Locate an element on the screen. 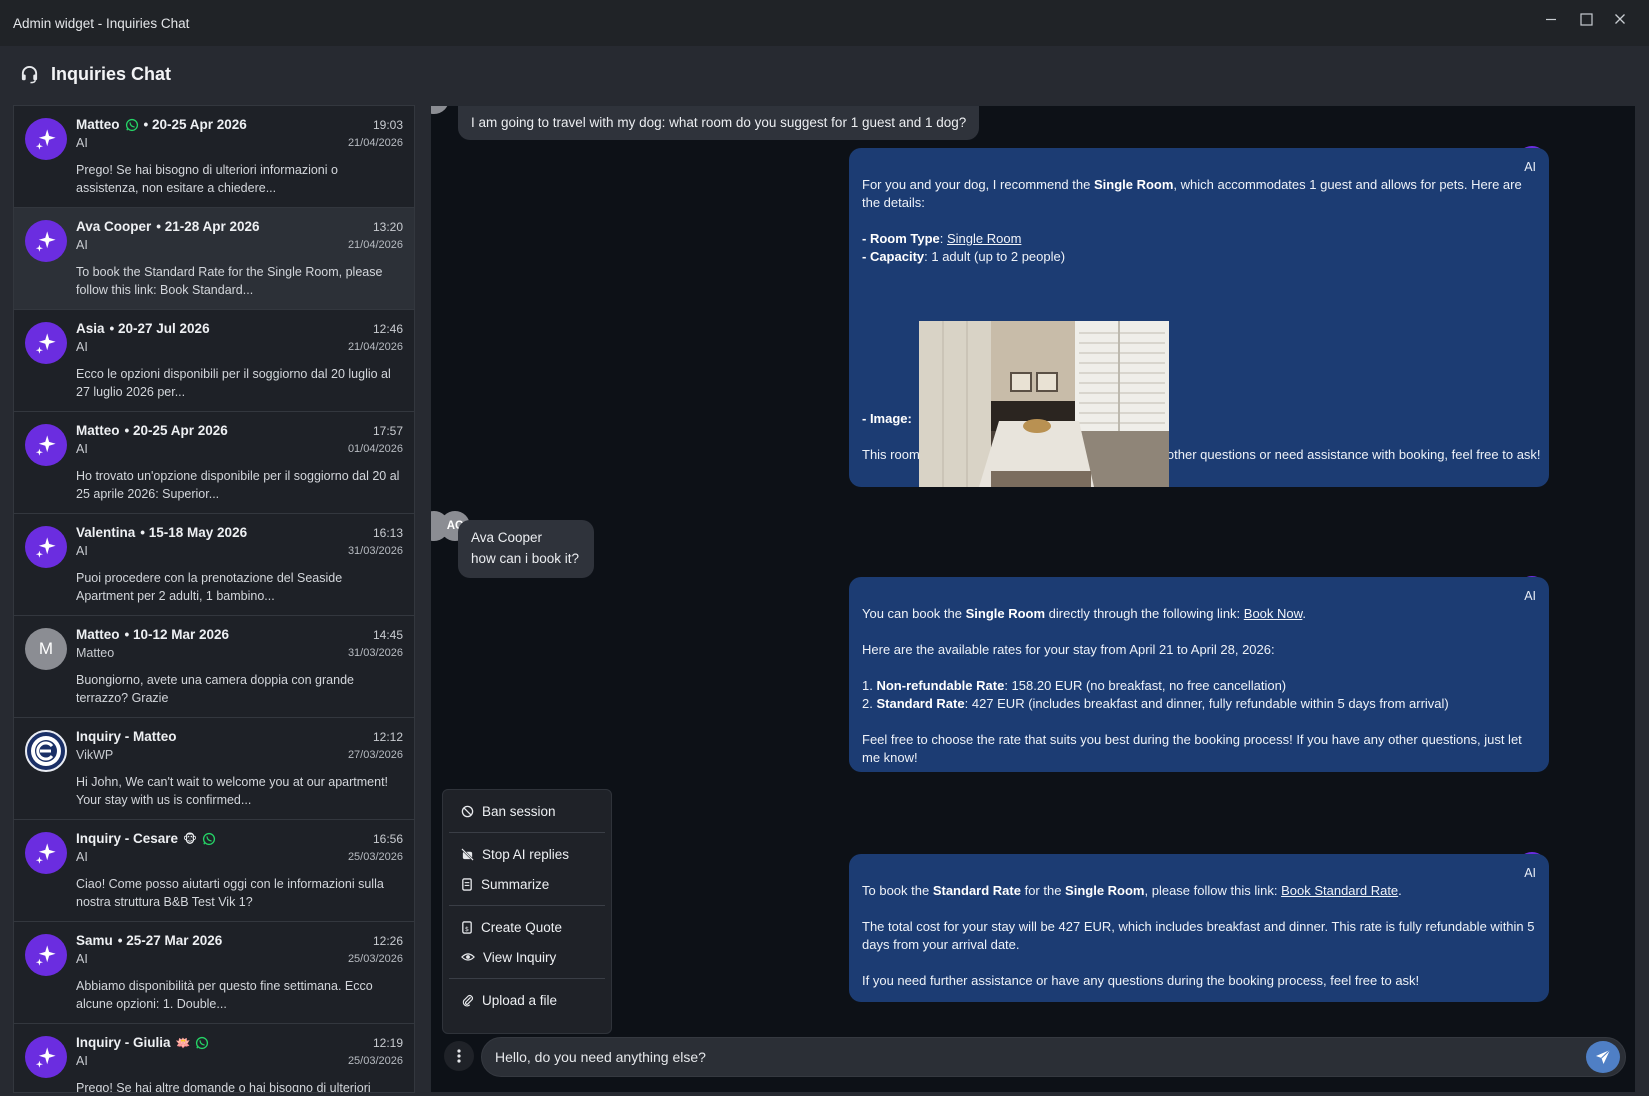 The width and height of the screenshot is (1649, 1096). message-composer is located at coordinates (1033, 1057).